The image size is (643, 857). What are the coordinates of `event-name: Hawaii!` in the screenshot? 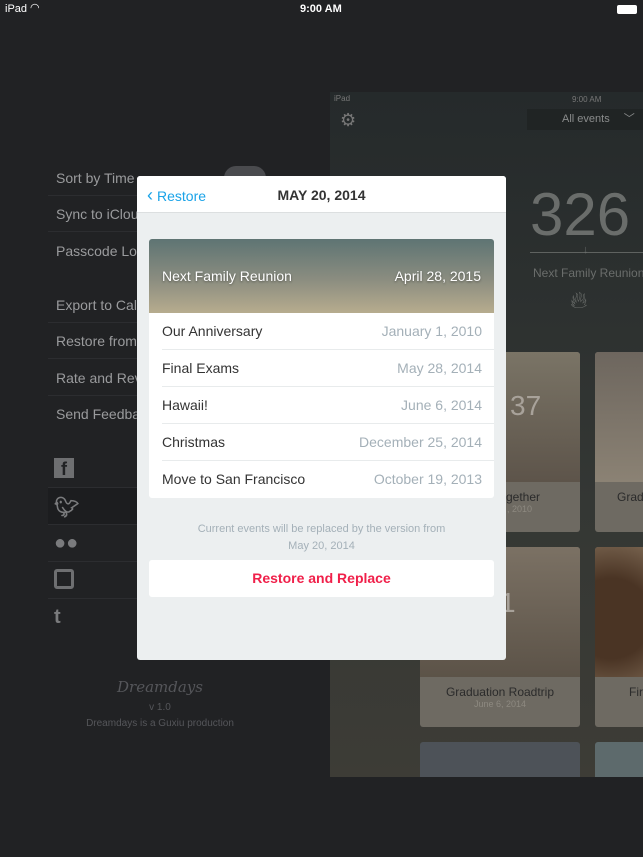 It's located at (185, 405).